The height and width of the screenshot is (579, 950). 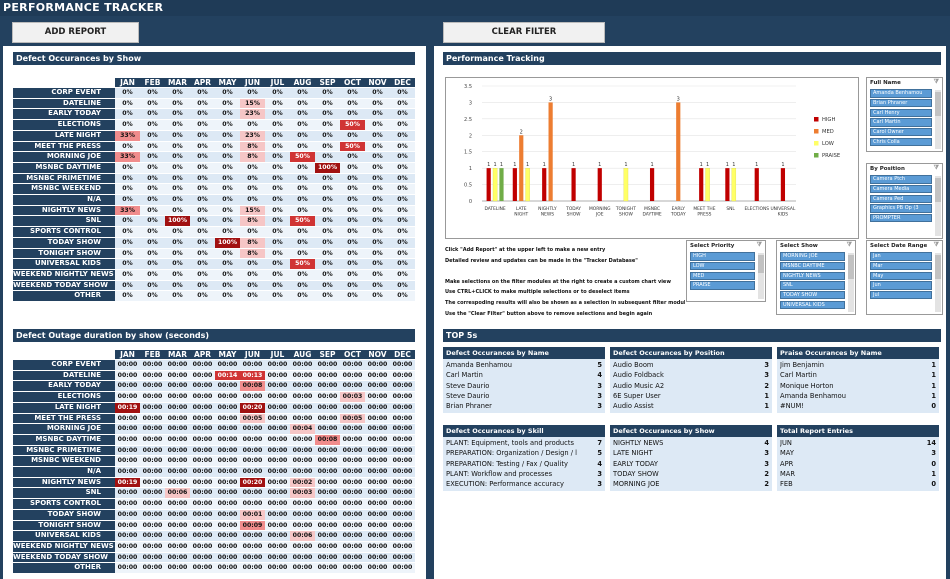 I want to click on slicer-date-range: Select Date Range ⧩ Jan Mar May Jun Jul, so click(x=904, y=277).